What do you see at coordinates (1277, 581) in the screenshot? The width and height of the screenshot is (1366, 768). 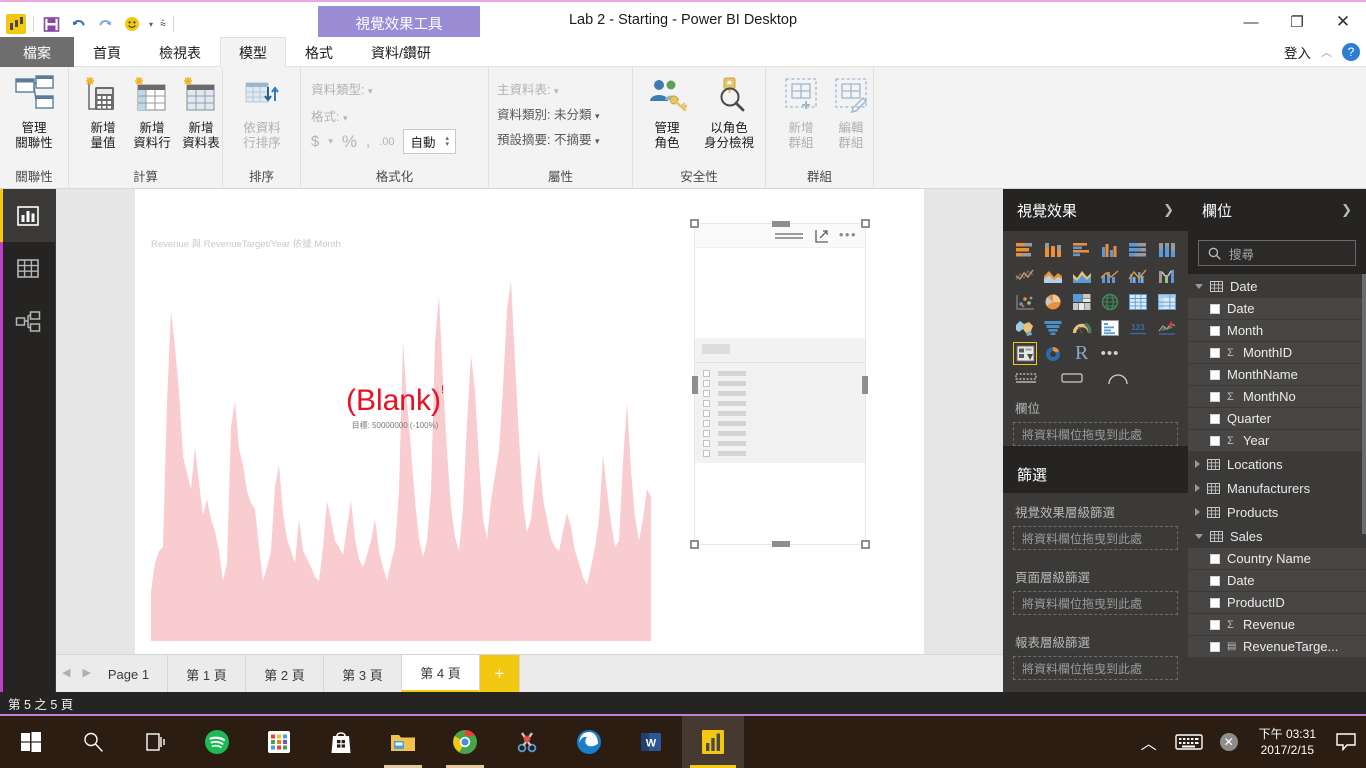 I see `field-sales-date: Date` at bounding box center [1277, 581].